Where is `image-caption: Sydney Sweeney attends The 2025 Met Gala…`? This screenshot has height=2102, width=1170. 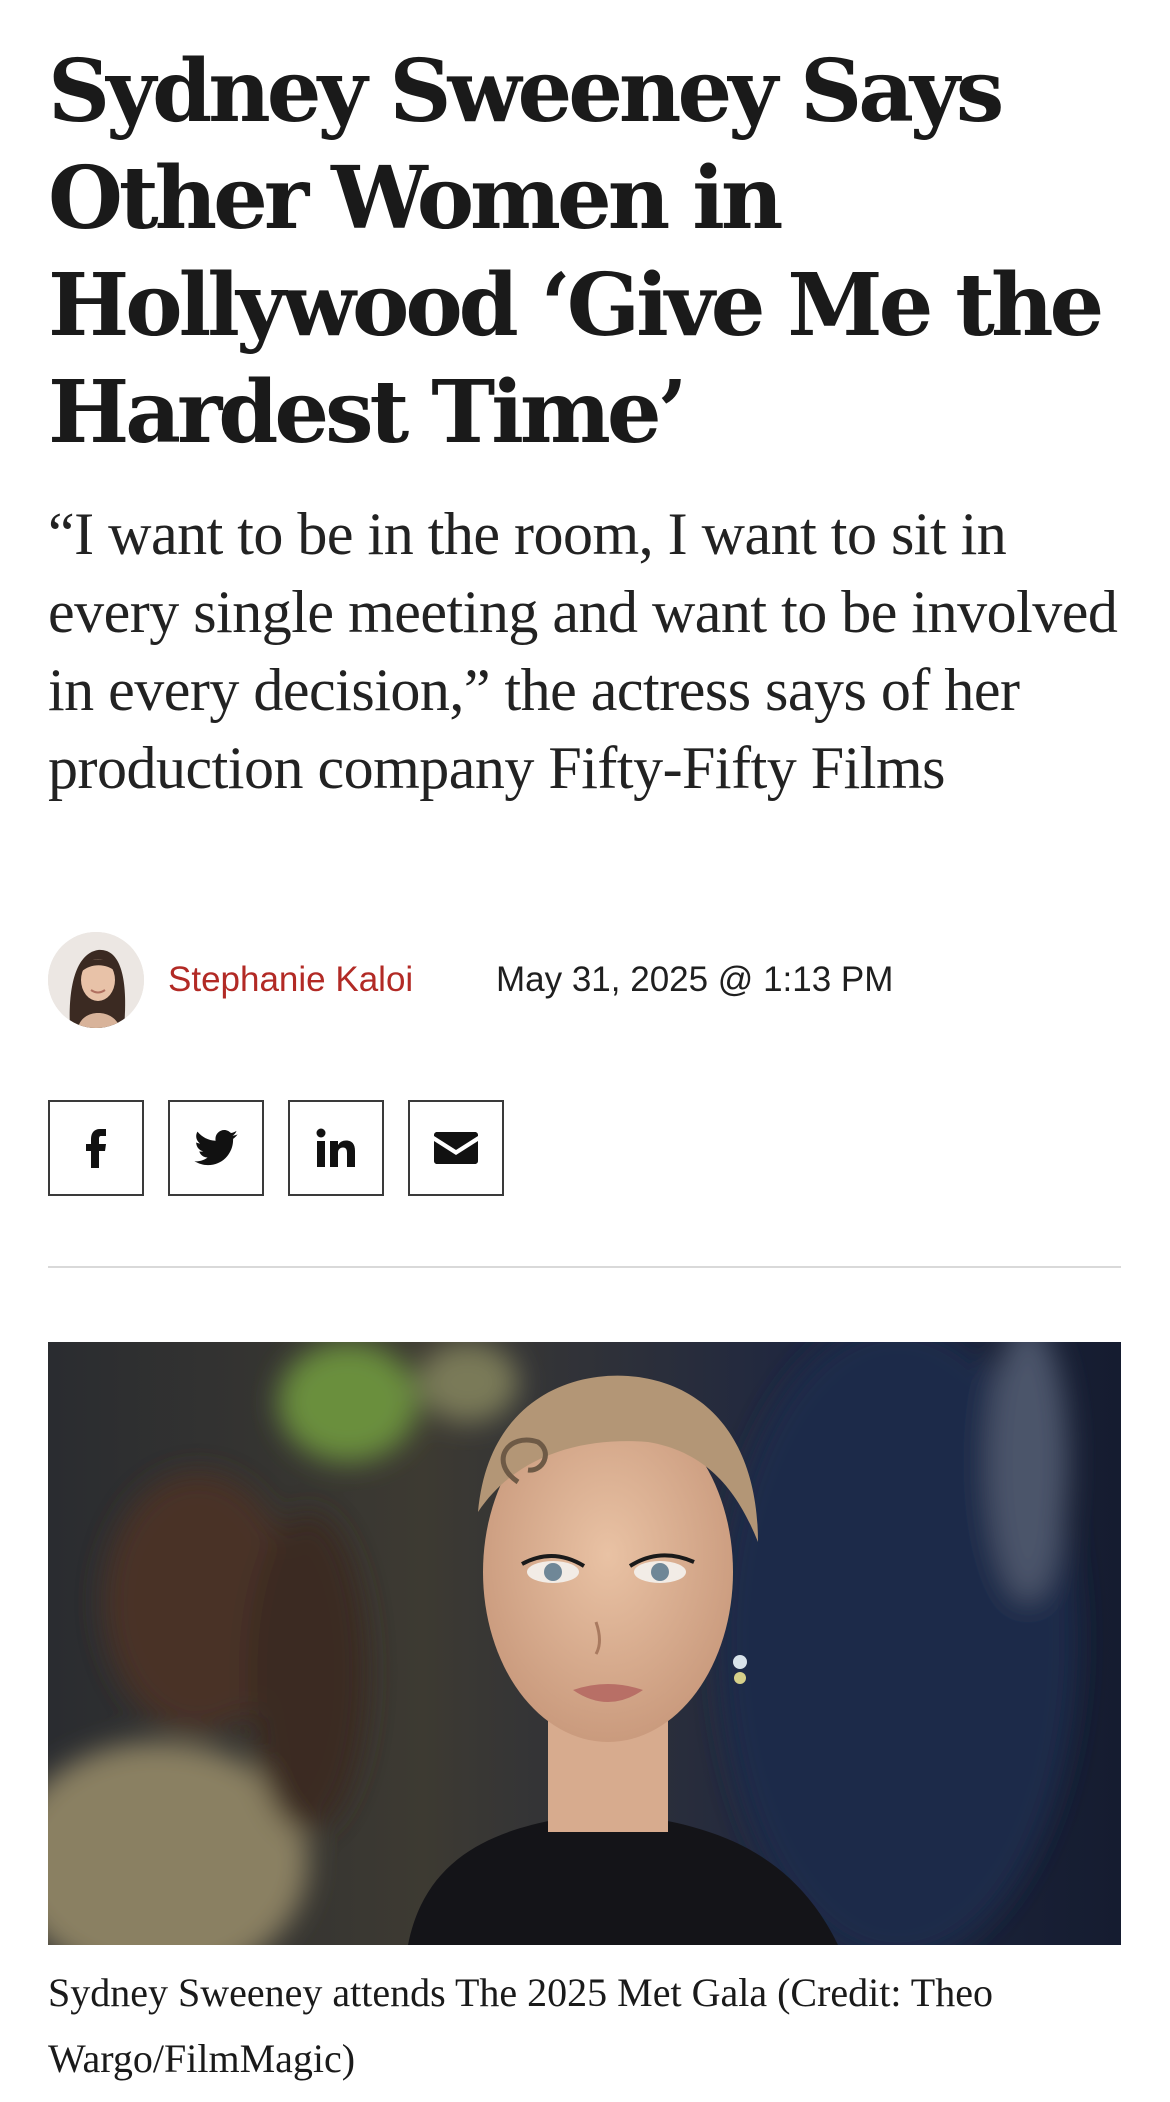 image-caption: Sydney Sweeney attends The 2025 Met Gala… is located at coordinates (520, 2025).